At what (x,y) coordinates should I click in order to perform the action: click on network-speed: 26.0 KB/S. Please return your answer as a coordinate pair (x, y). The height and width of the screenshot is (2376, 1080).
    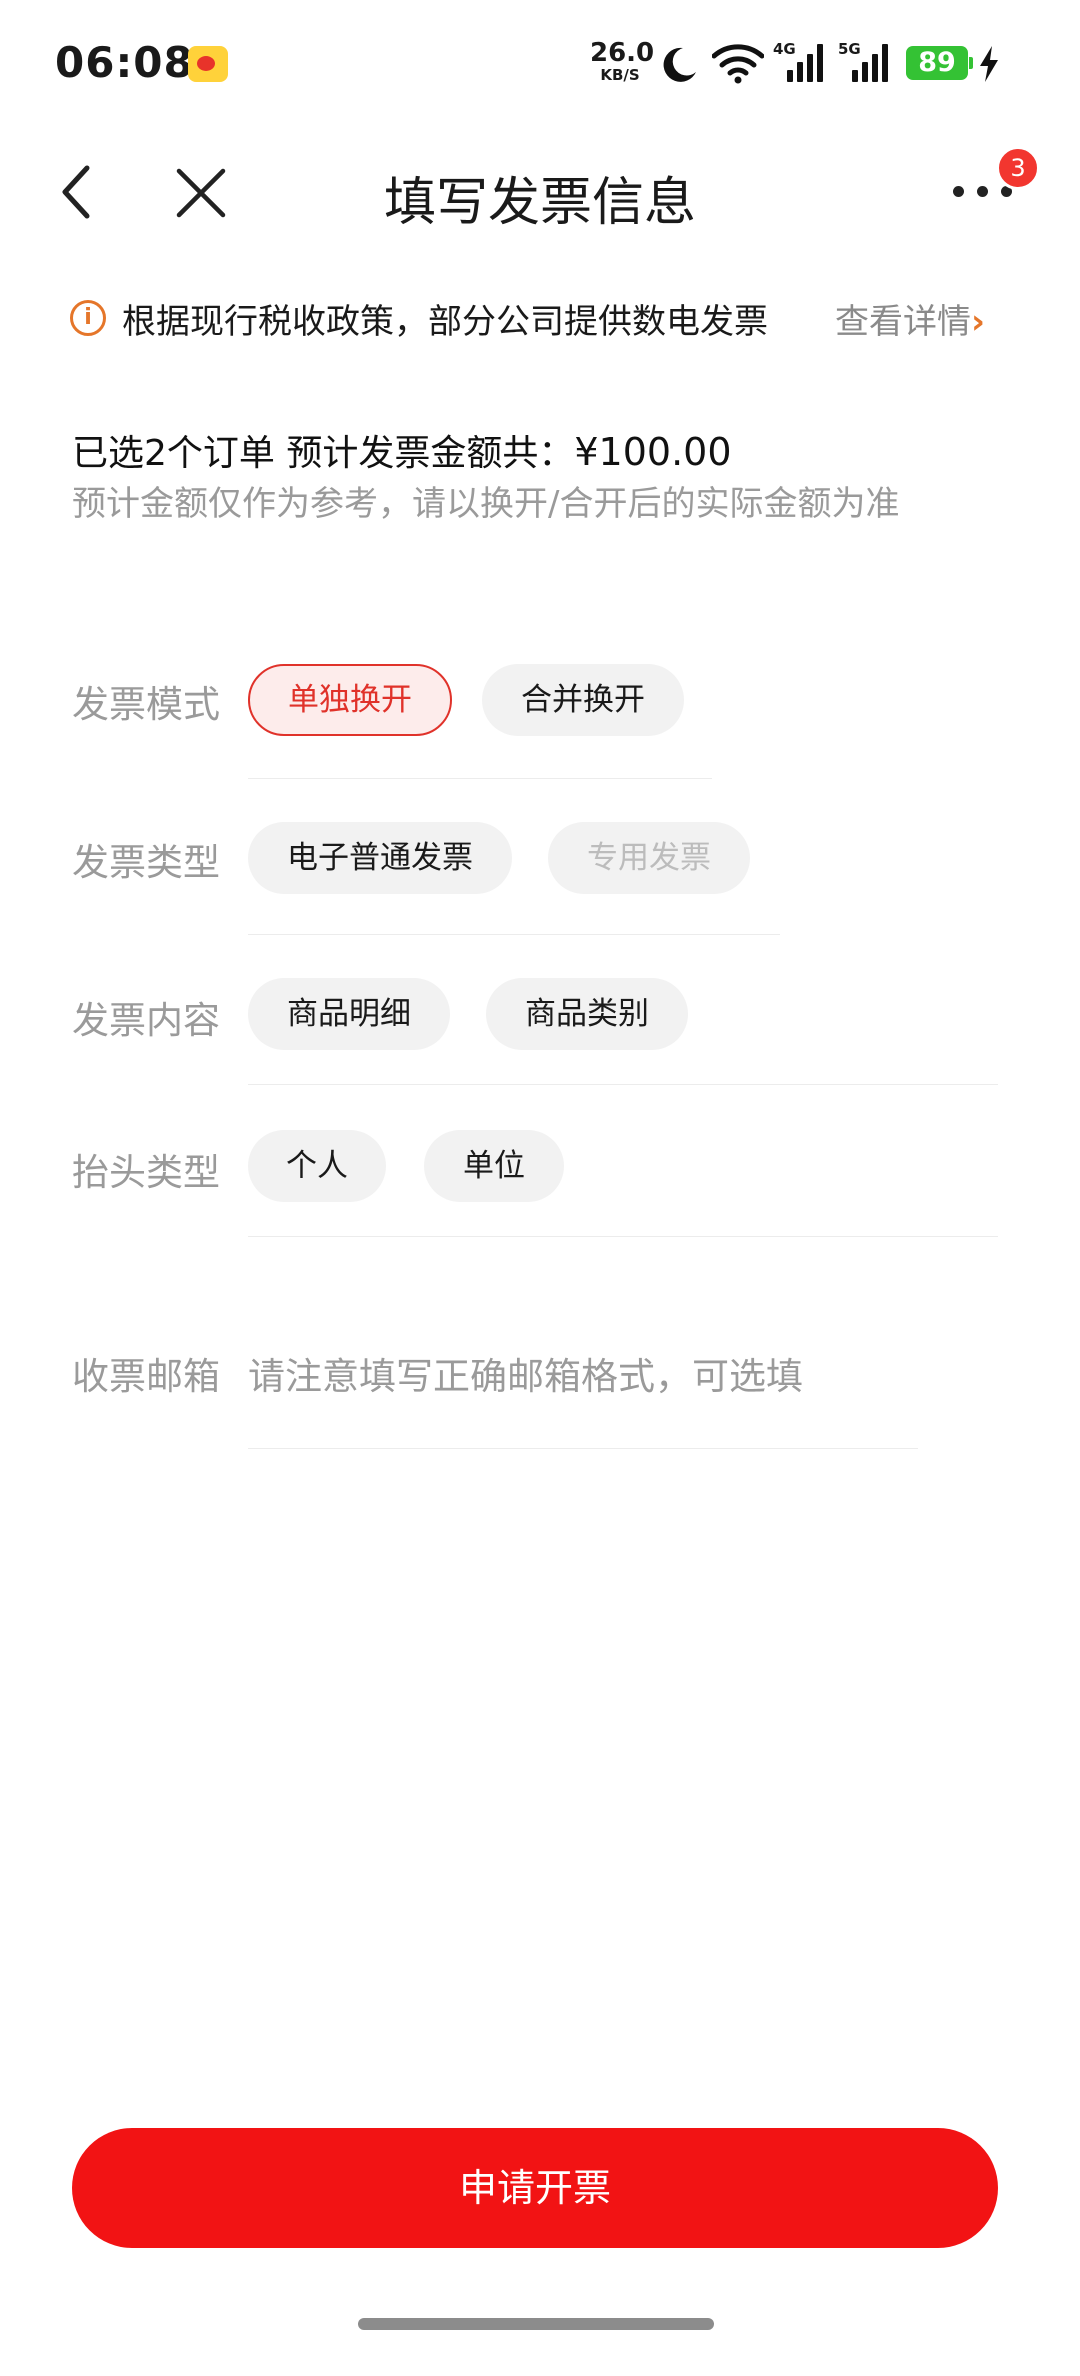
    Looking at the image, I should click on (622, 61).